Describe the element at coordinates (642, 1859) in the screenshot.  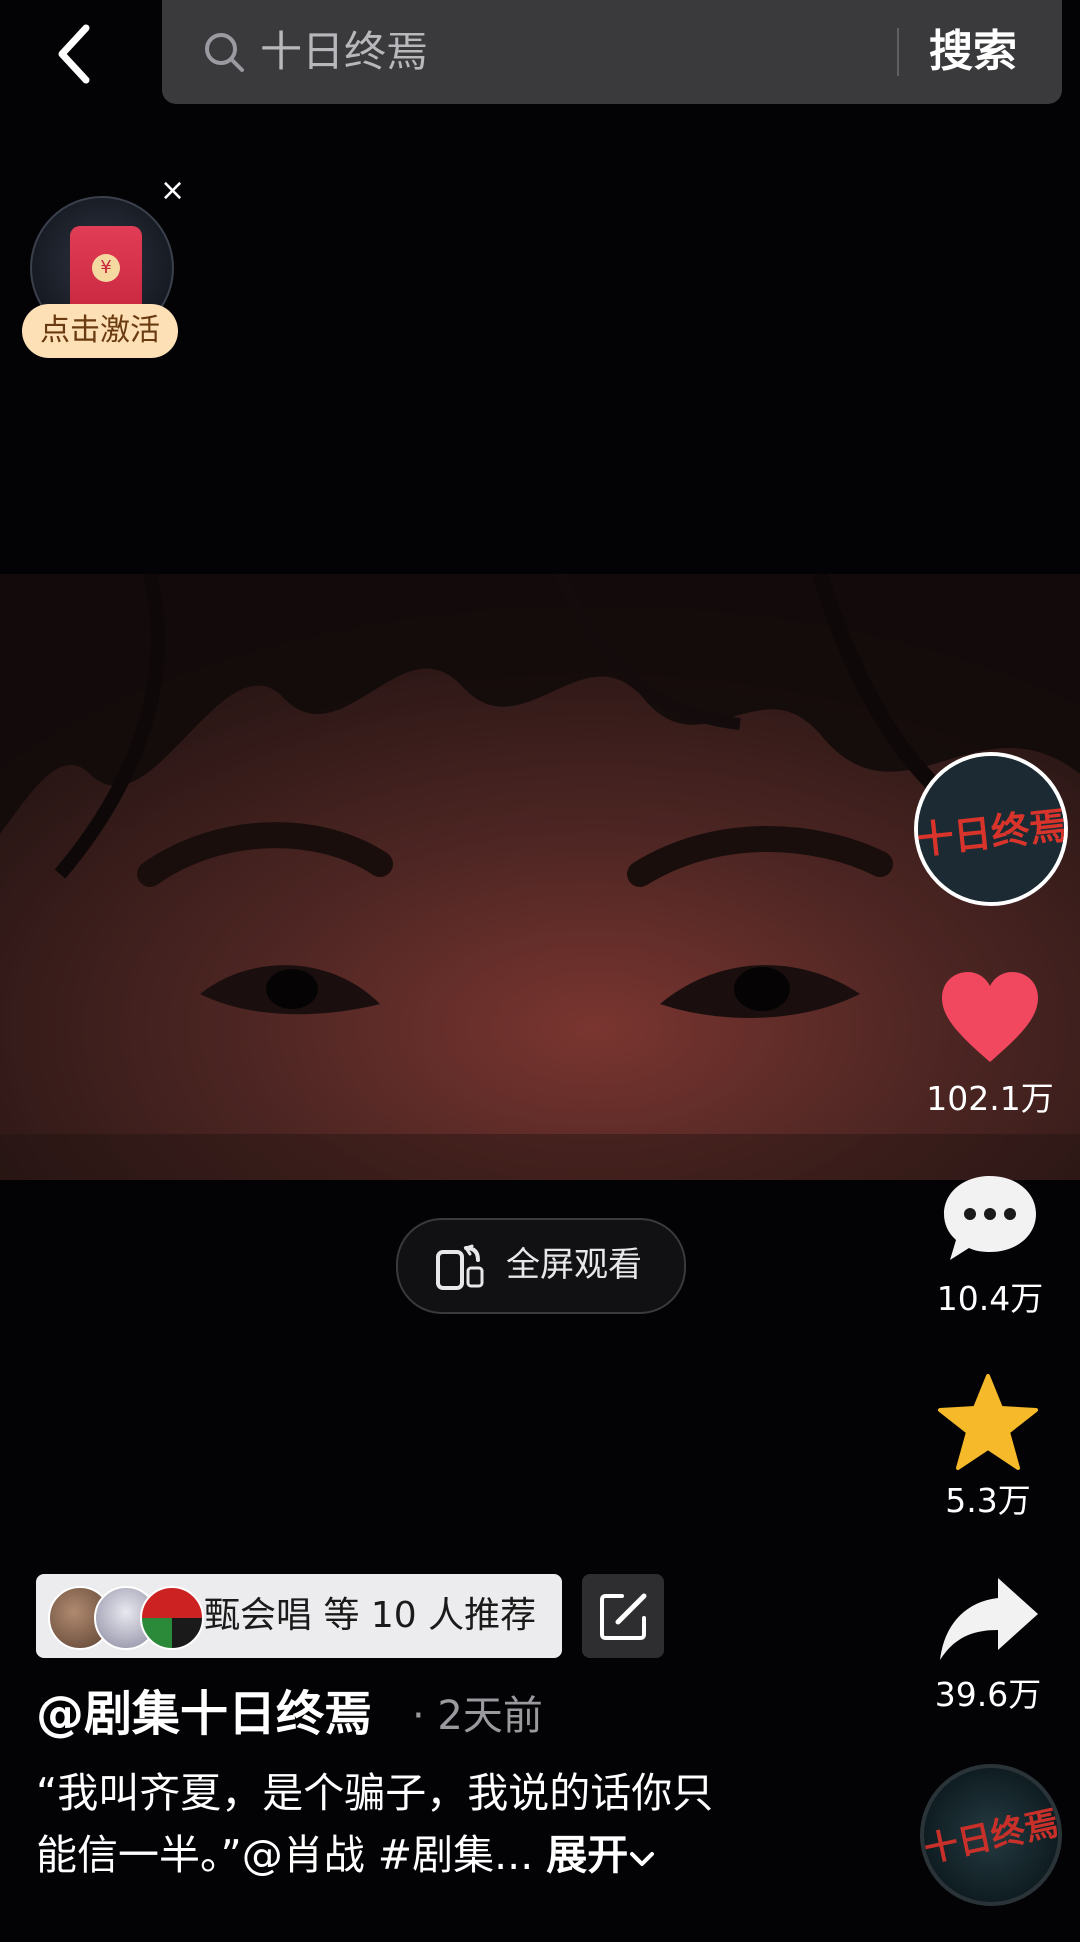
I see `chevron-down-icon` at that location.